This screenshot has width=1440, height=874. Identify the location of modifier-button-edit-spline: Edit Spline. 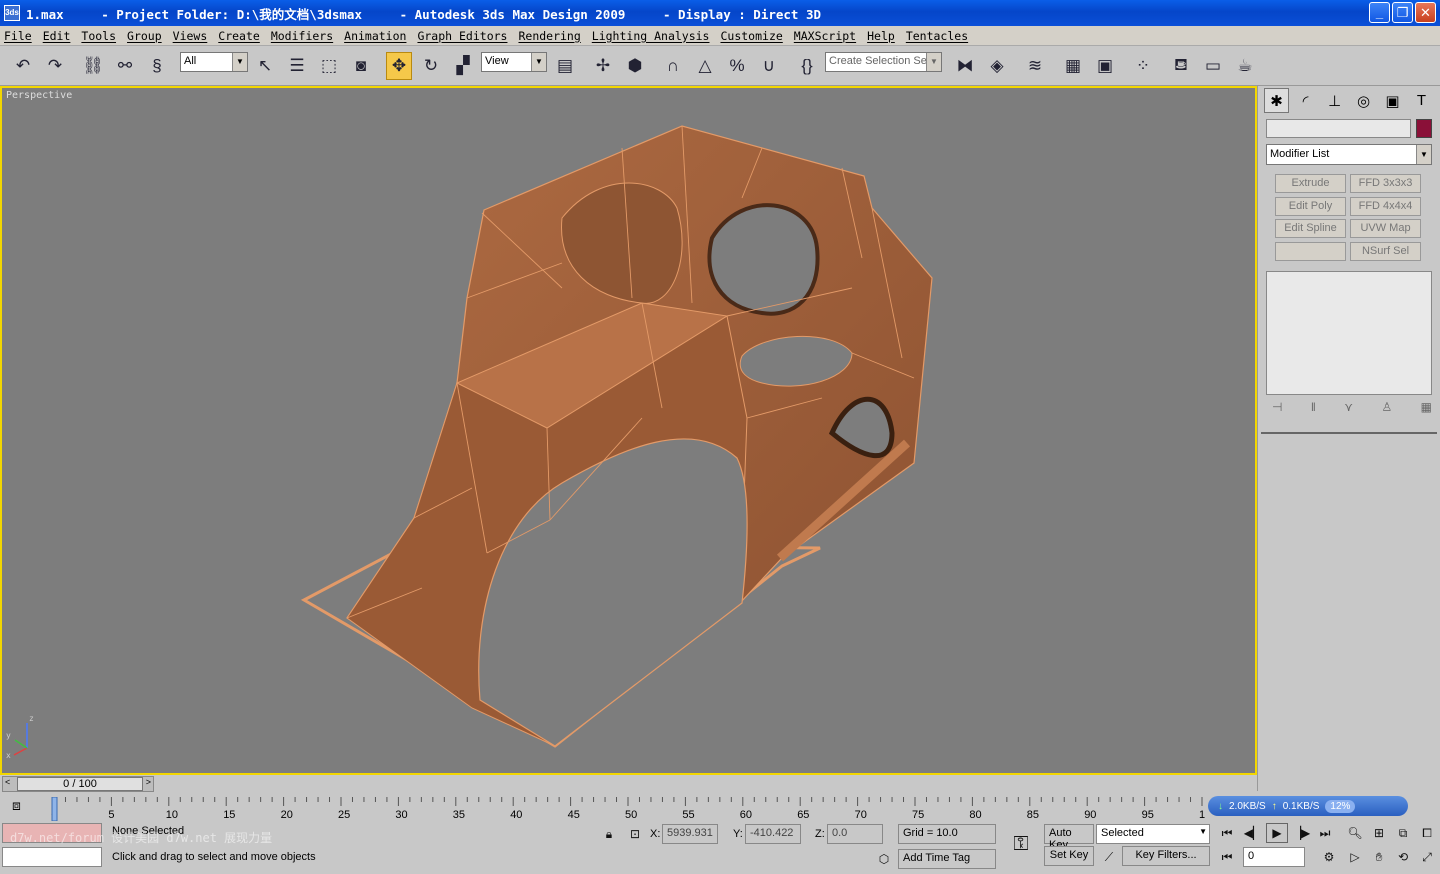
(1310, 228).